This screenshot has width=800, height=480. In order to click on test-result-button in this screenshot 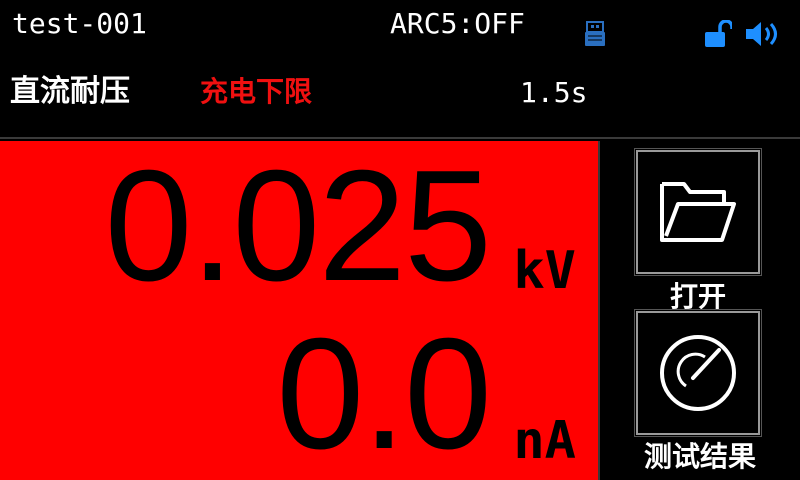, I will do `click(698, 373)`.